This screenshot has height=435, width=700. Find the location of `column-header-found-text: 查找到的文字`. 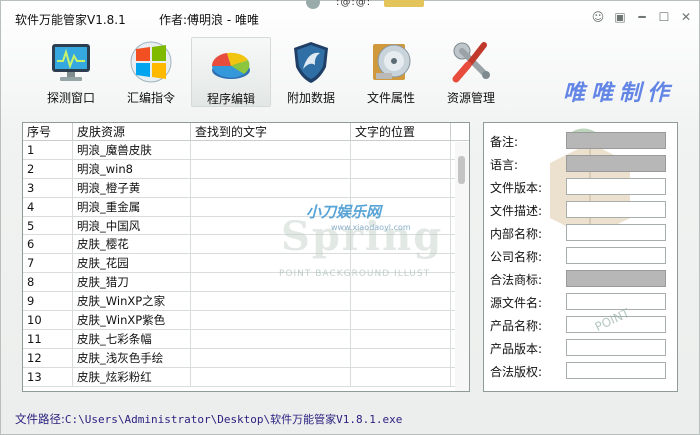

column-header-found-text: 查找到的文字 is located at coordinates (271, 131).